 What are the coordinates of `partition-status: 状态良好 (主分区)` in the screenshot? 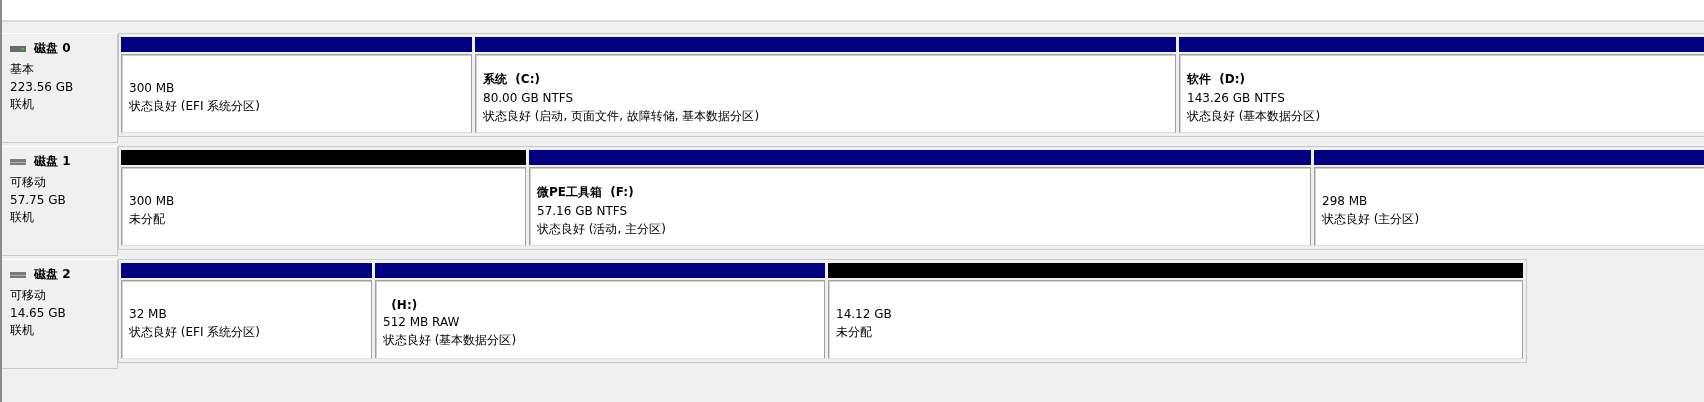 It's located at (1371, 219).